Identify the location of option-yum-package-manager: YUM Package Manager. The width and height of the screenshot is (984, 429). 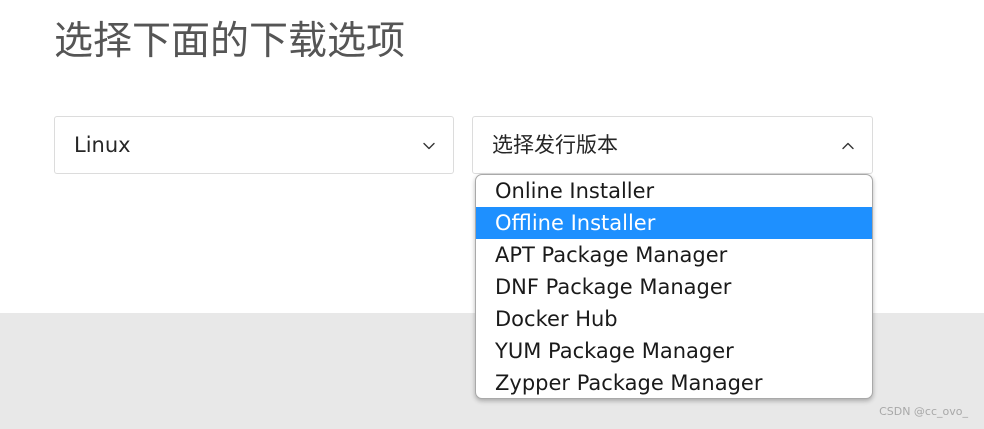
(674, 351).